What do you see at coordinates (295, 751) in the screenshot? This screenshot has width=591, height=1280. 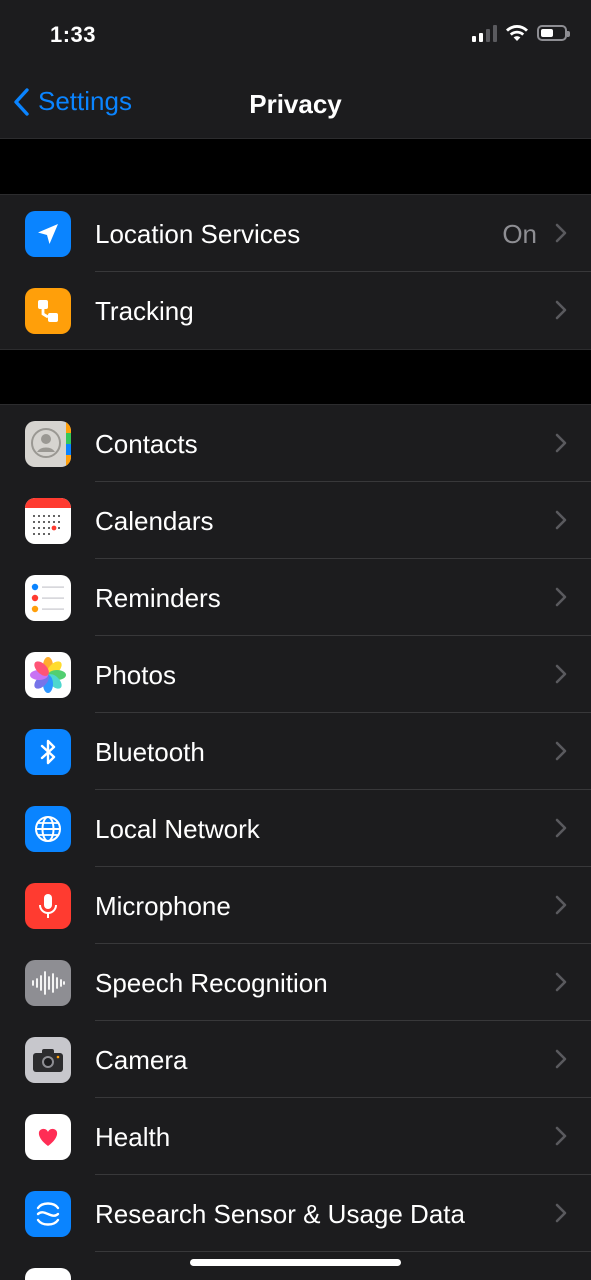 I see `row-bluetooth: Bluetooth` at bounding box center [295, 751].